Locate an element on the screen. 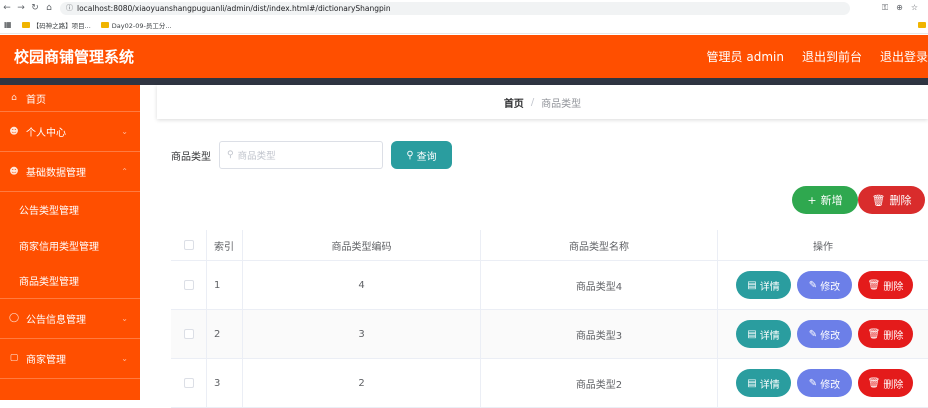  app-header: 校园商铺管理系统 管理员 admin 退出到前台 退出登录 is located at coordinates (464, 56).